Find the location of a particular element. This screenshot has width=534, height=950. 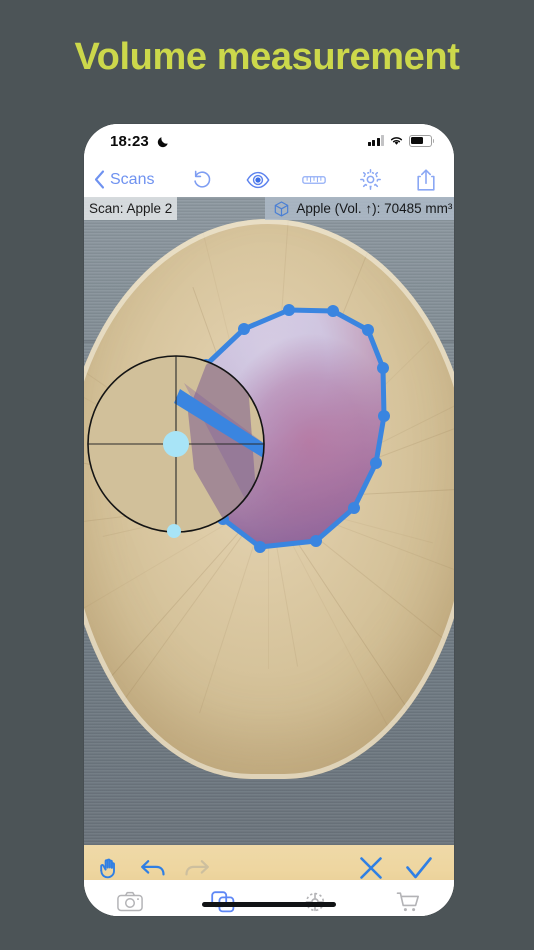

chevron-left-icon is located at coordinates (99, 179).